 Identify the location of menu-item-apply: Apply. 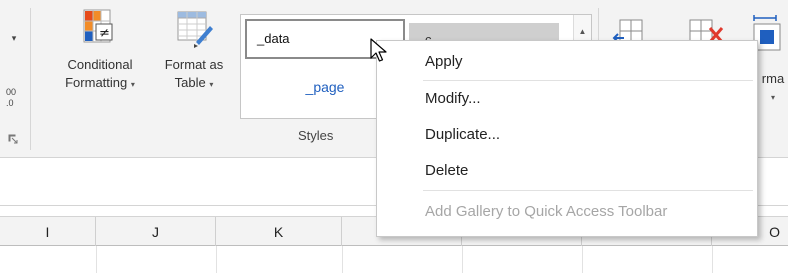
(567, 62).